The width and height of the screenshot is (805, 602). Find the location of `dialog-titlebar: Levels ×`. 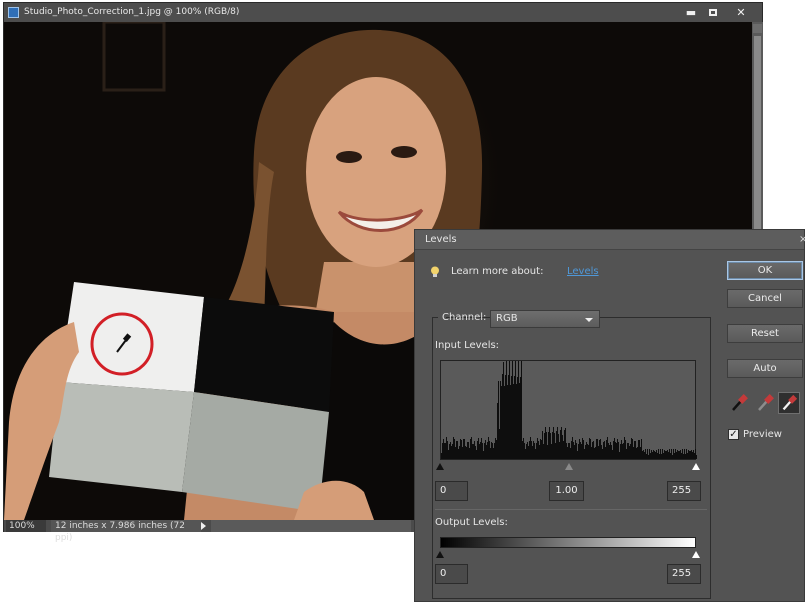

dialog-titlebar: Levels × is located at coordinates (610, 240).